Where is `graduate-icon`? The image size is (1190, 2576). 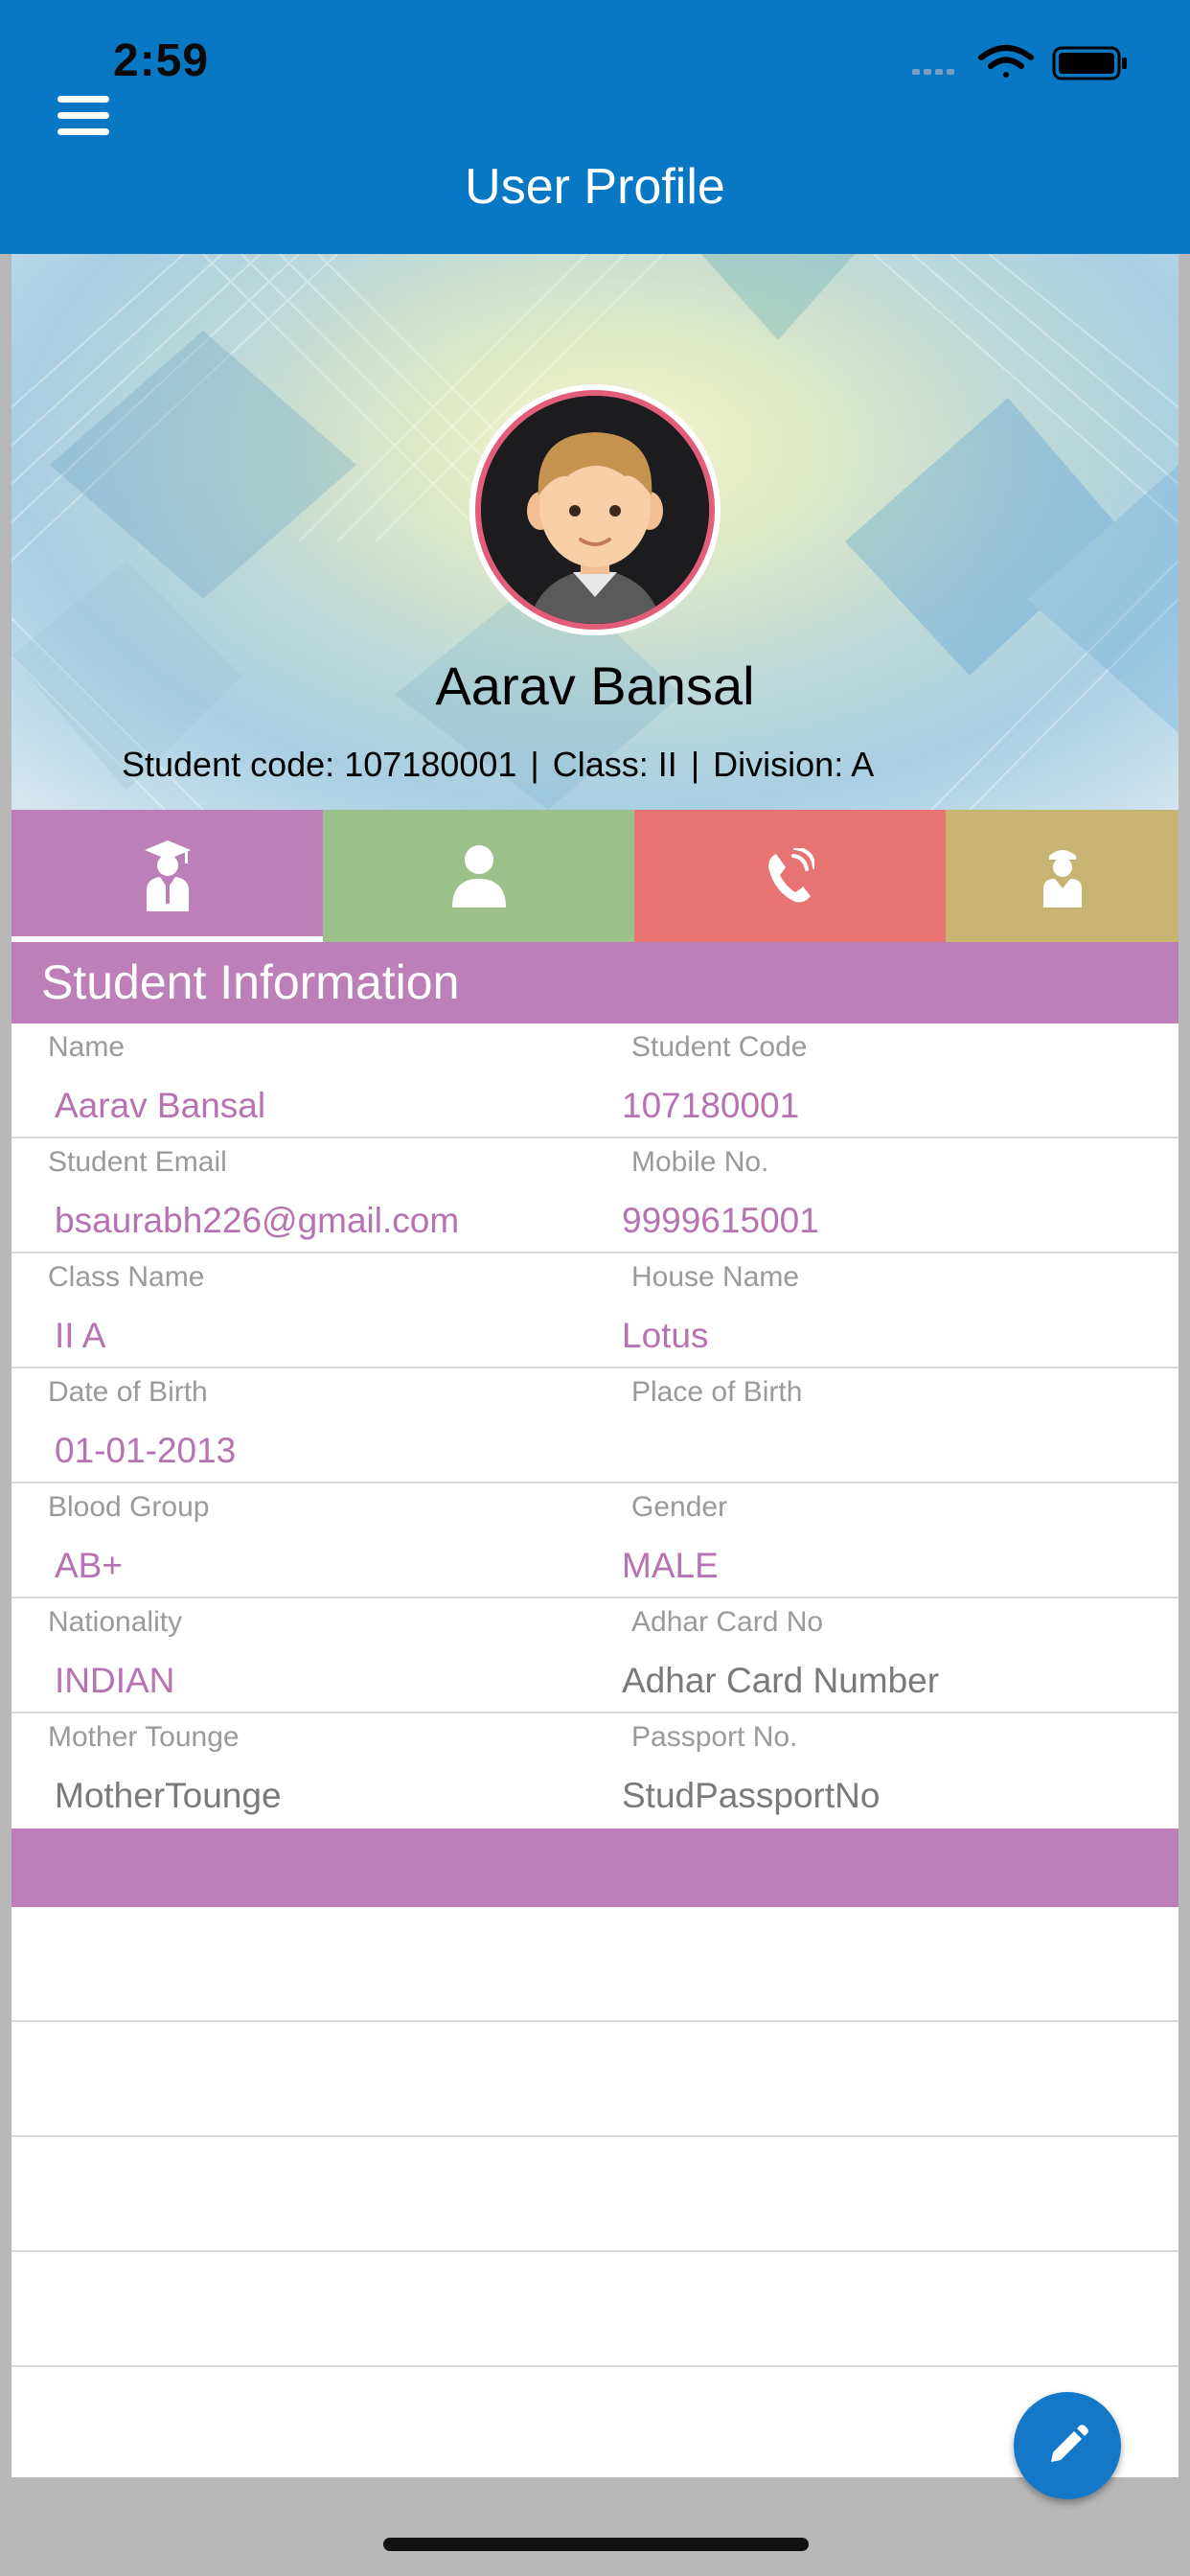
graduate-icon is located at coordinates (167, 876).